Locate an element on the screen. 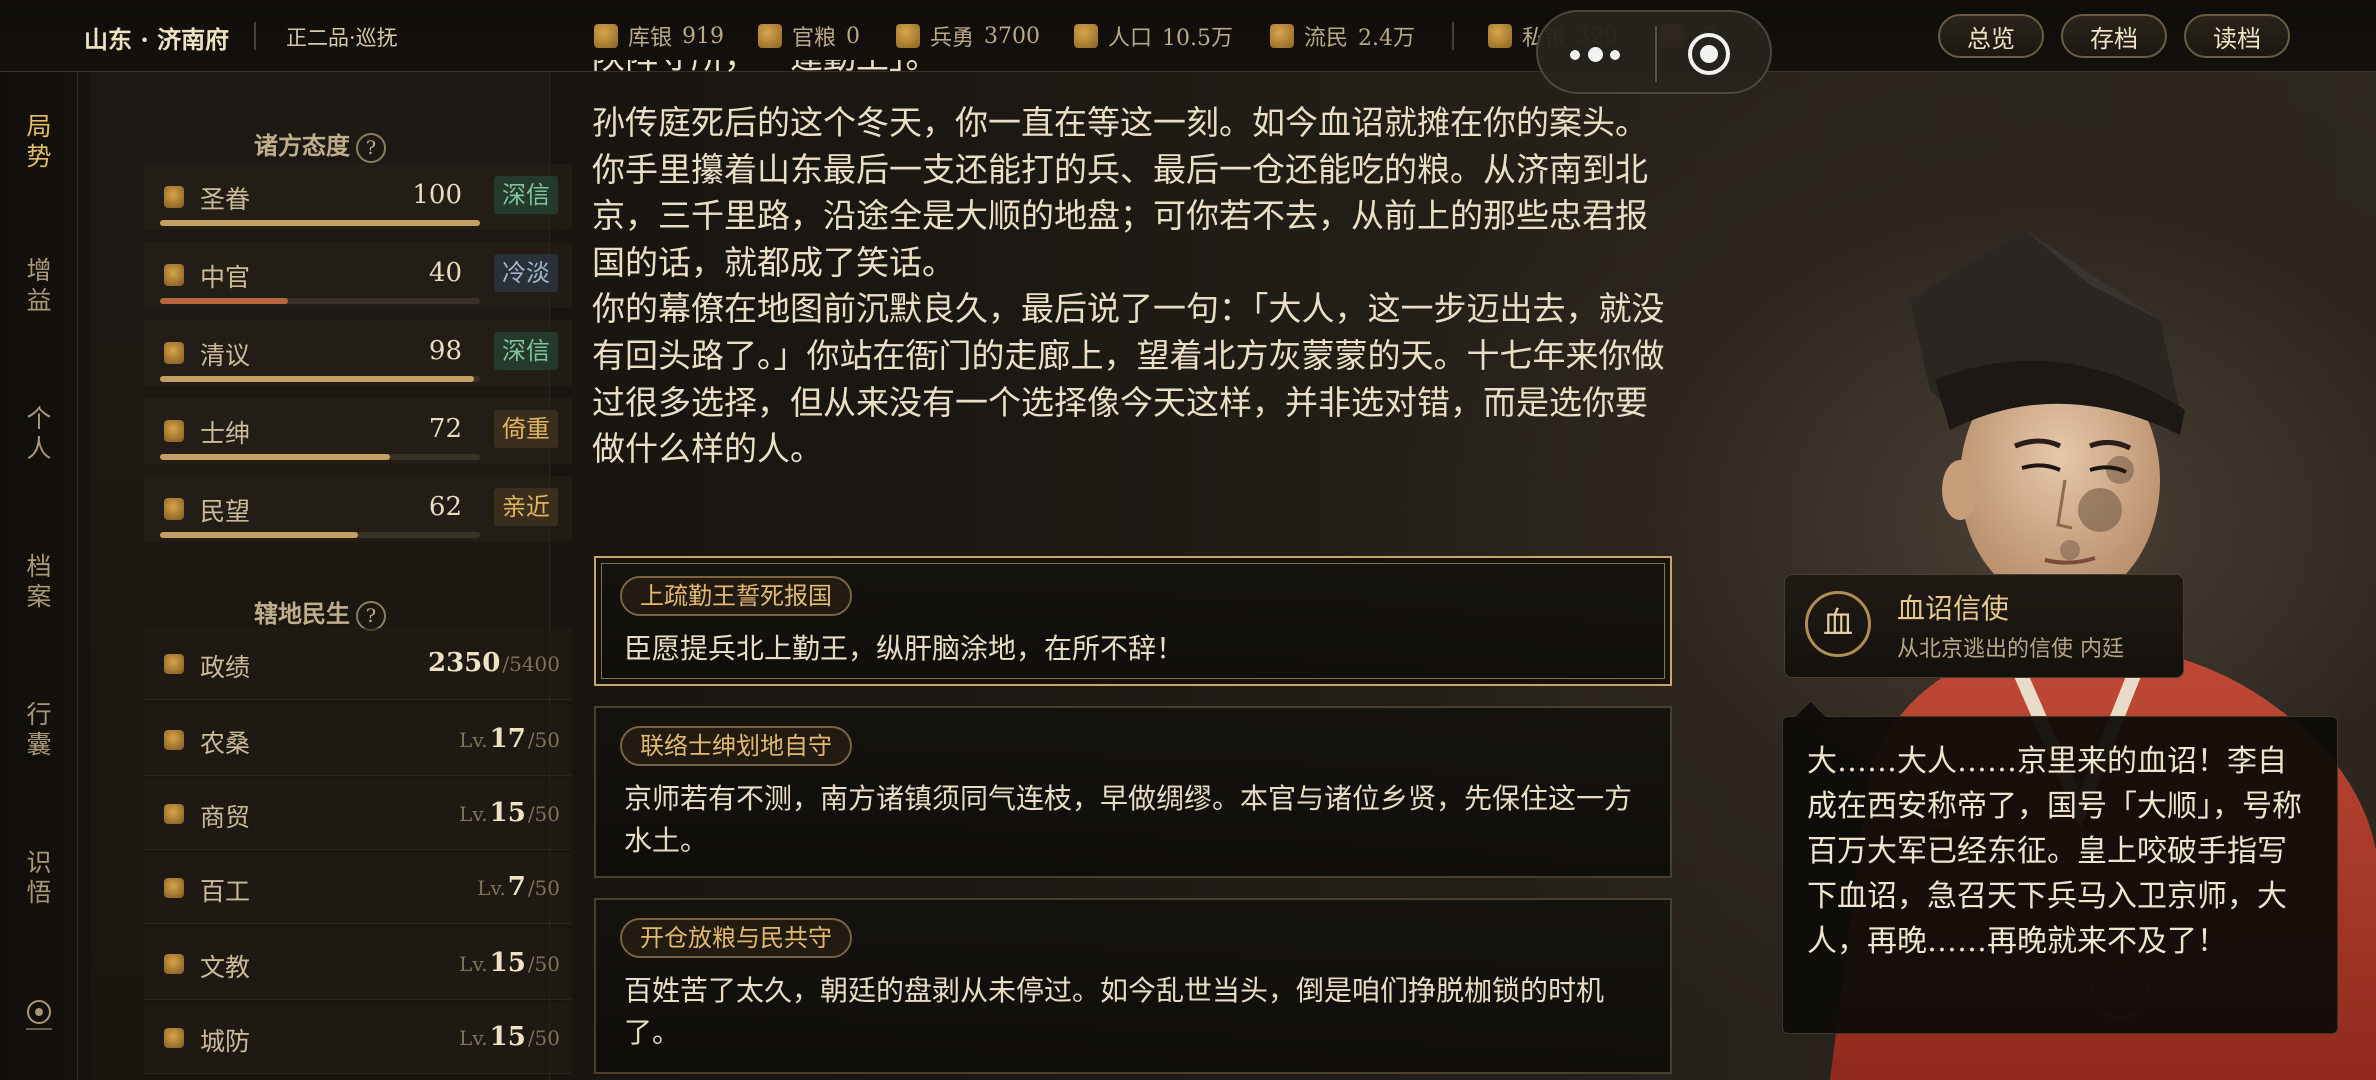 Image resolution: width=2376 pixels, height=1080 pixels. official-rank: 正二品·巡抚 is located at coordinates (342, 38).